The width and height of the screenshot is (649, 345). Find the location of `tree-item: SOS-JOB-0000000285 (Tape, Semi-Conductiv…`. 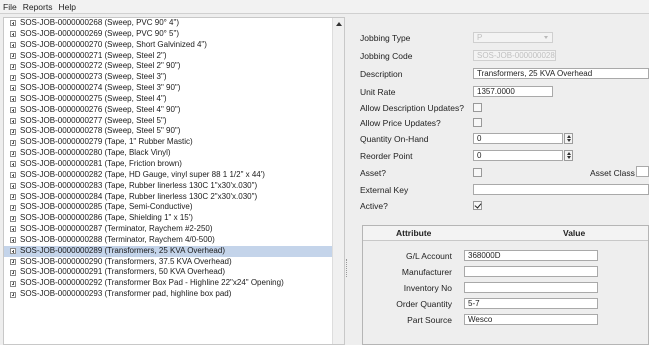

tree-item: SOS-JOB-0000000285 (Tape, Semi-Conductiv… is located at coordinates (168, 207).